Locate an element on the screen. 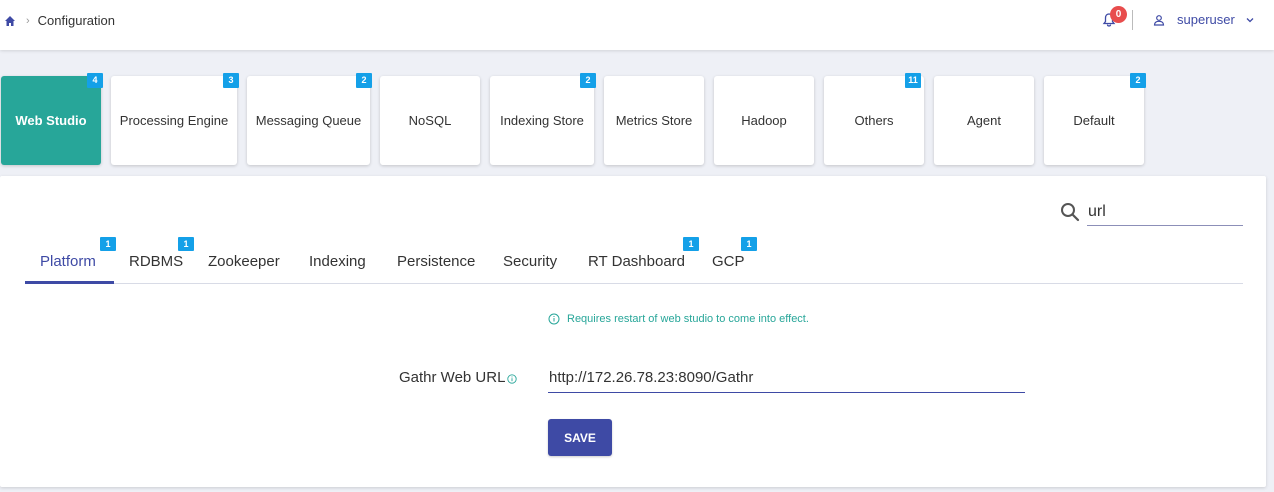  tab-indexing: Indexing is located at coordinates (337, 261).